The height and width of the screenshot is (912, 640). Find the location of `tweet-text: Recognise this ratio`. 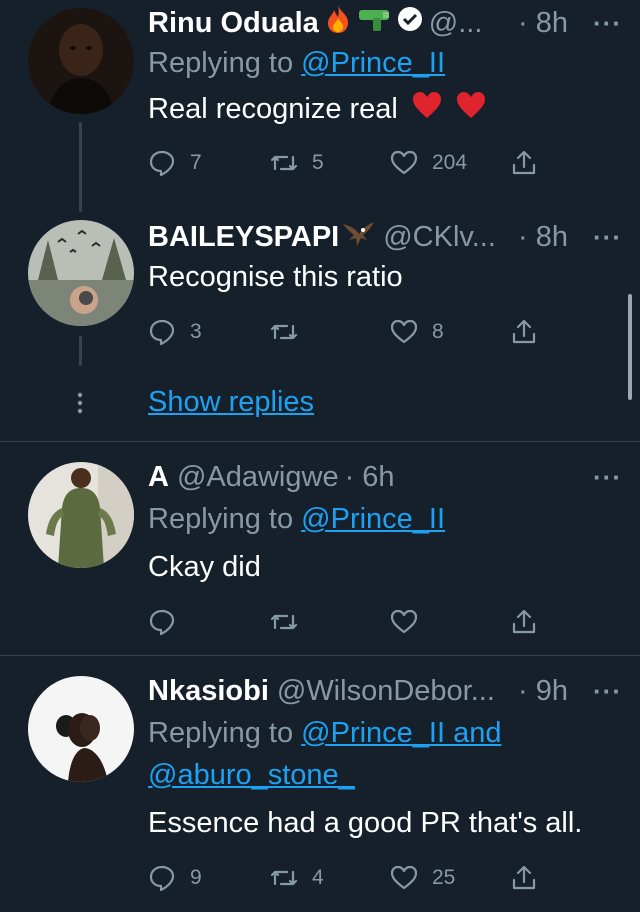

tweet-text: Recognise this ratio is located at coordinates (275, 277).